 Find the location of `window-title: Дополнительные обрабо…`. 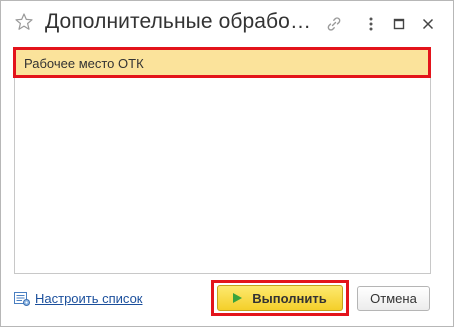

window-title: Дополнительные обрабо… is located at coordinates (178, 21).